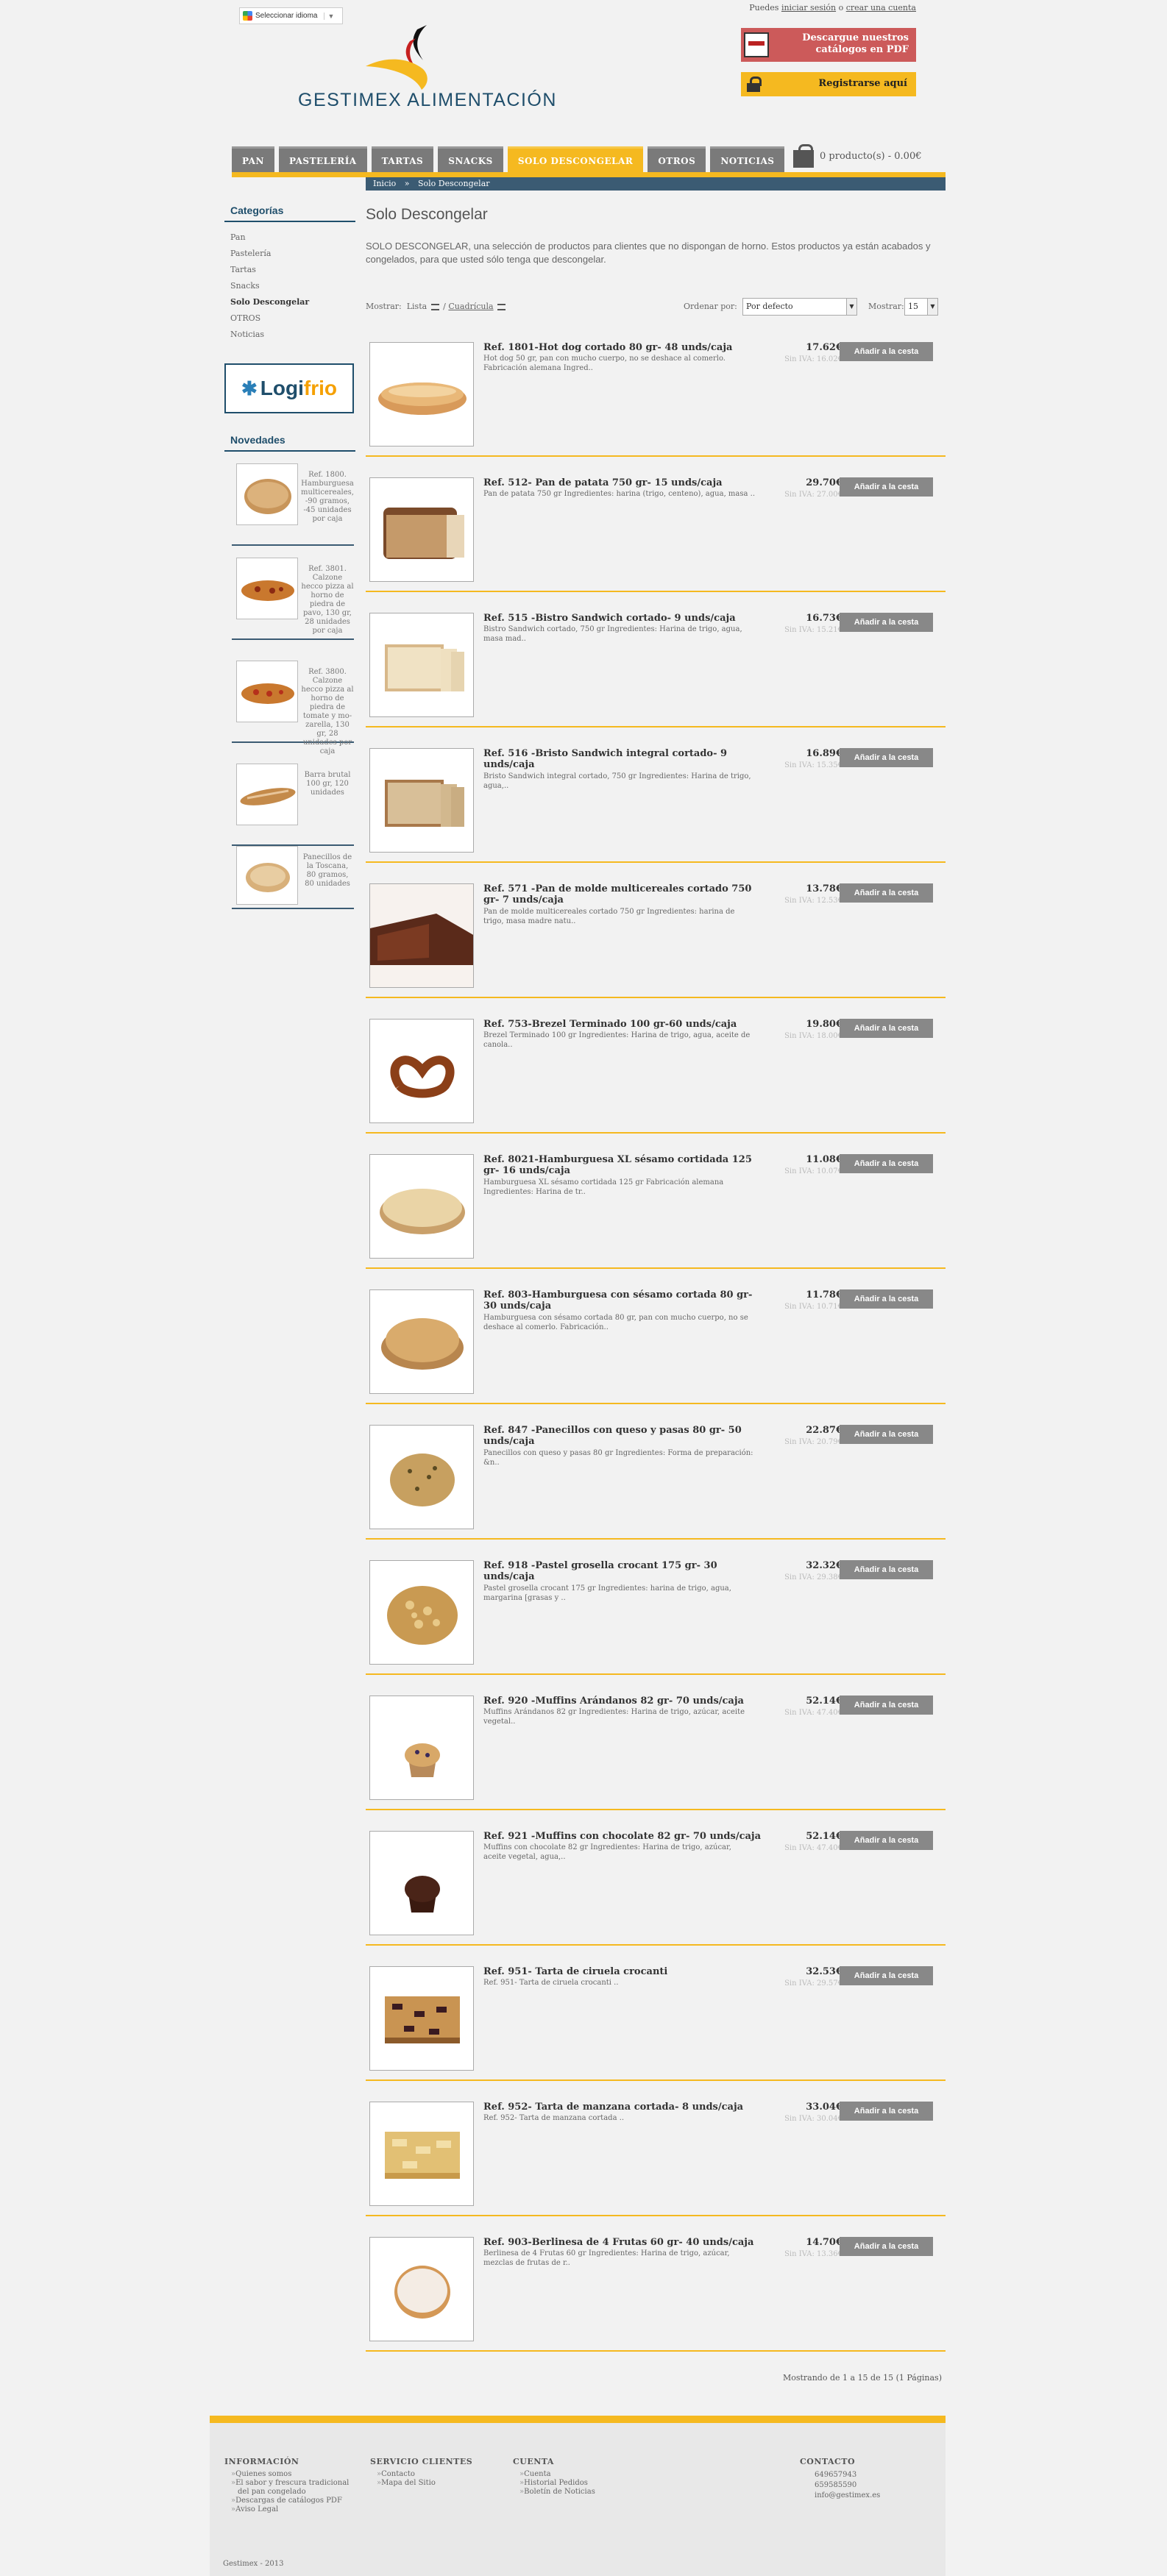  I want to click on brand-logo: GESTIMEX ALIMENTACIÓN, so click(427, 66).